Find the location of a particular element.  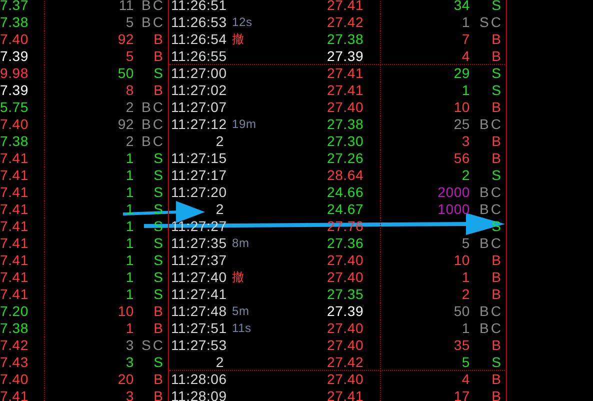

time-cell: 11:27:48 is located at coordinates (199, 311).